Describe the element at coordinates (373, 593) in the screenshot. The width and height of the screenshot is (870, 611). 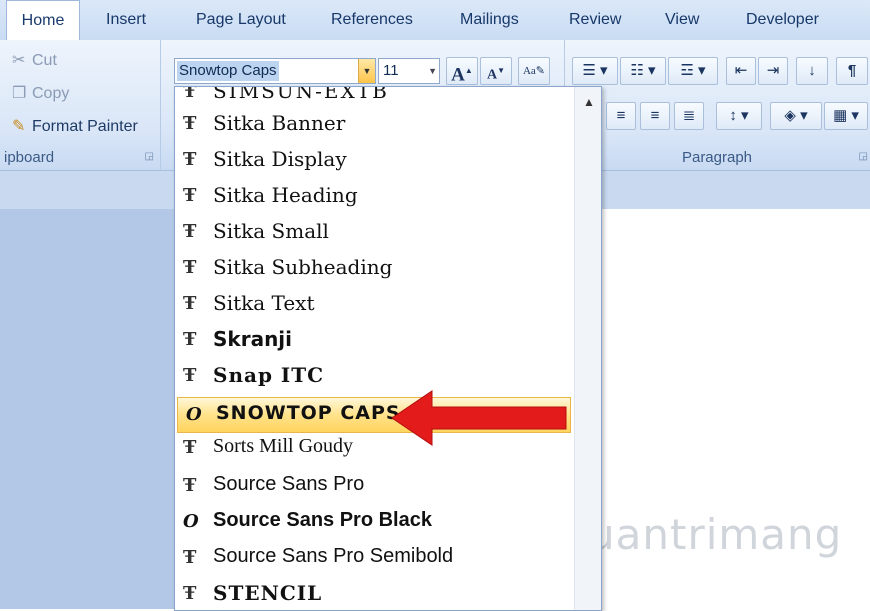
I see `font-list-item: Ŧ STENCIL` at that location.